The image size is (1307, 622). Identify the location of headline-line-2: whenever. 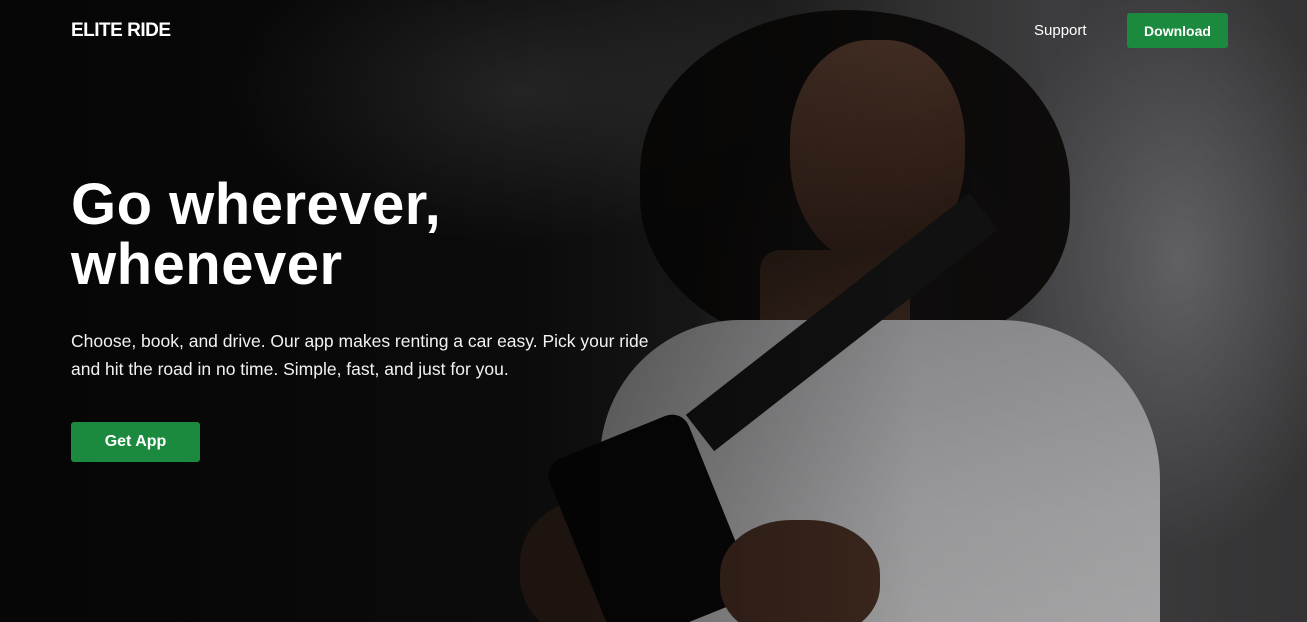
(207, 264).